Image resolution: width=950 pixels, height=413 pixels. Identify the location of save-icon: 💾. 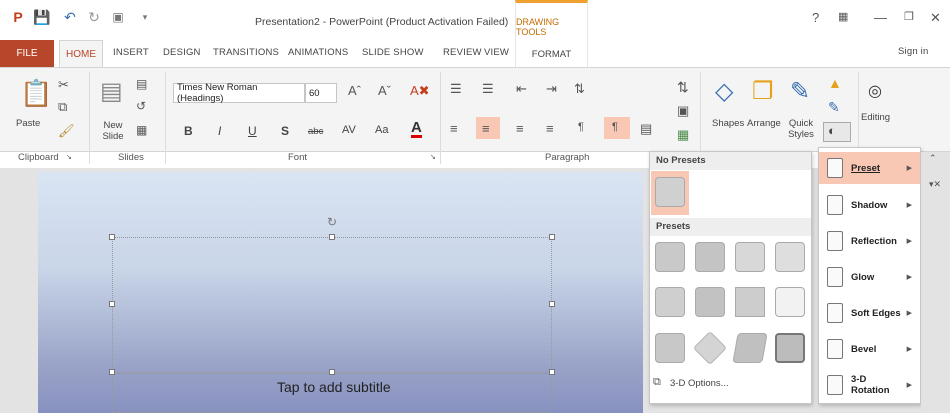
(41, 17).